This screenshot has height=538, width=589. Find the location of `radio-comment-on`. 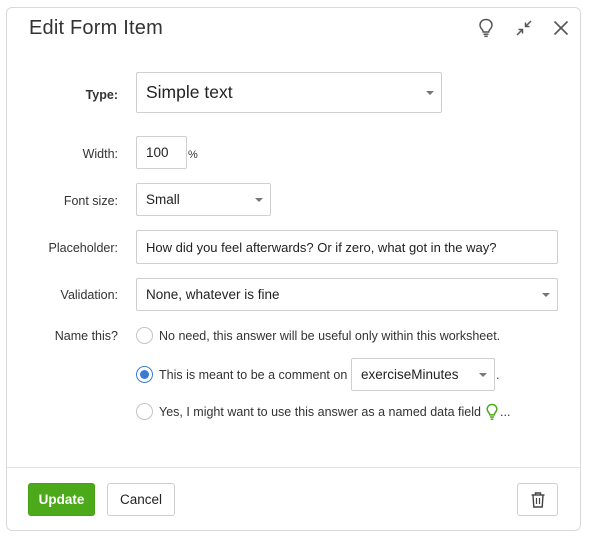

radio-comment-on is located at coordinates (144, 374).